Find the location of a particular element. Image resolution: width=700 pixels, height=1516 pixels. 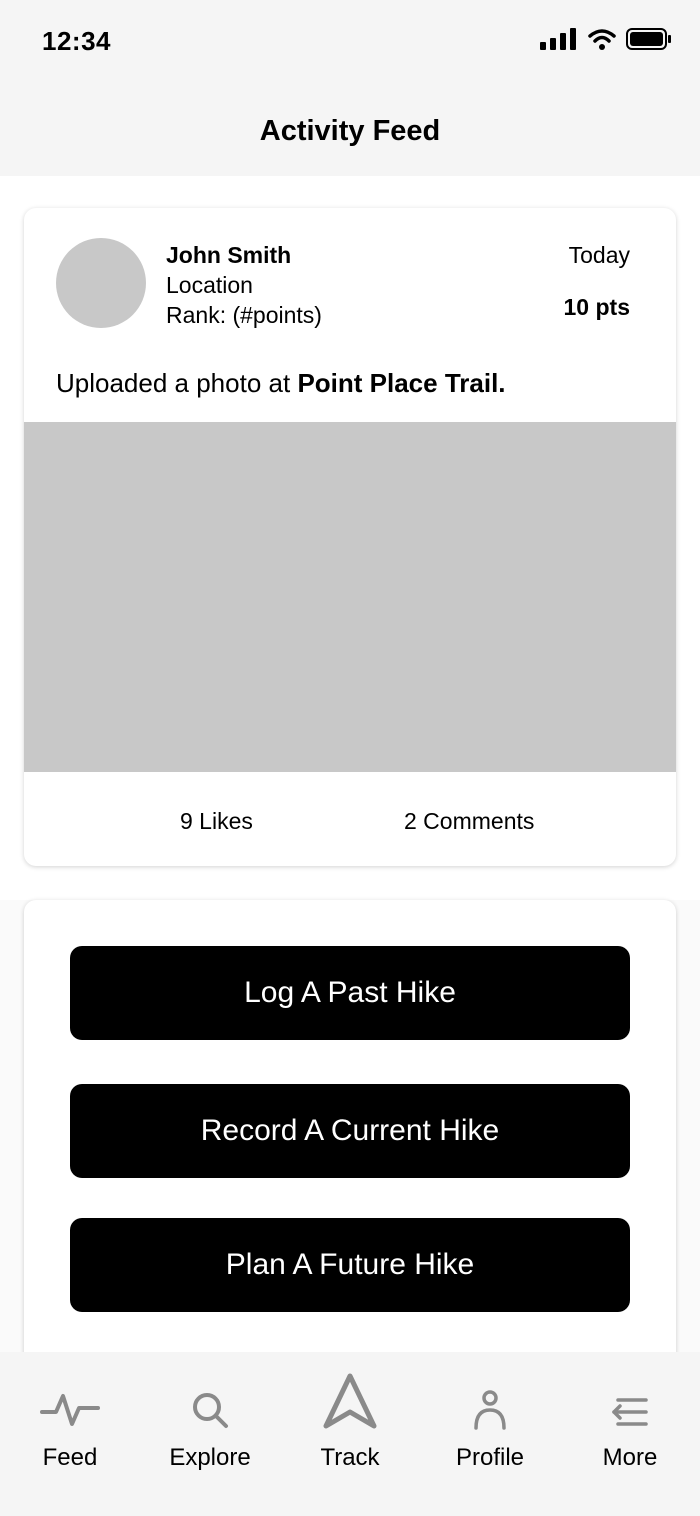

plan-future-hike-button: Plan A Future Hike is located at coordinates (350, 1265).